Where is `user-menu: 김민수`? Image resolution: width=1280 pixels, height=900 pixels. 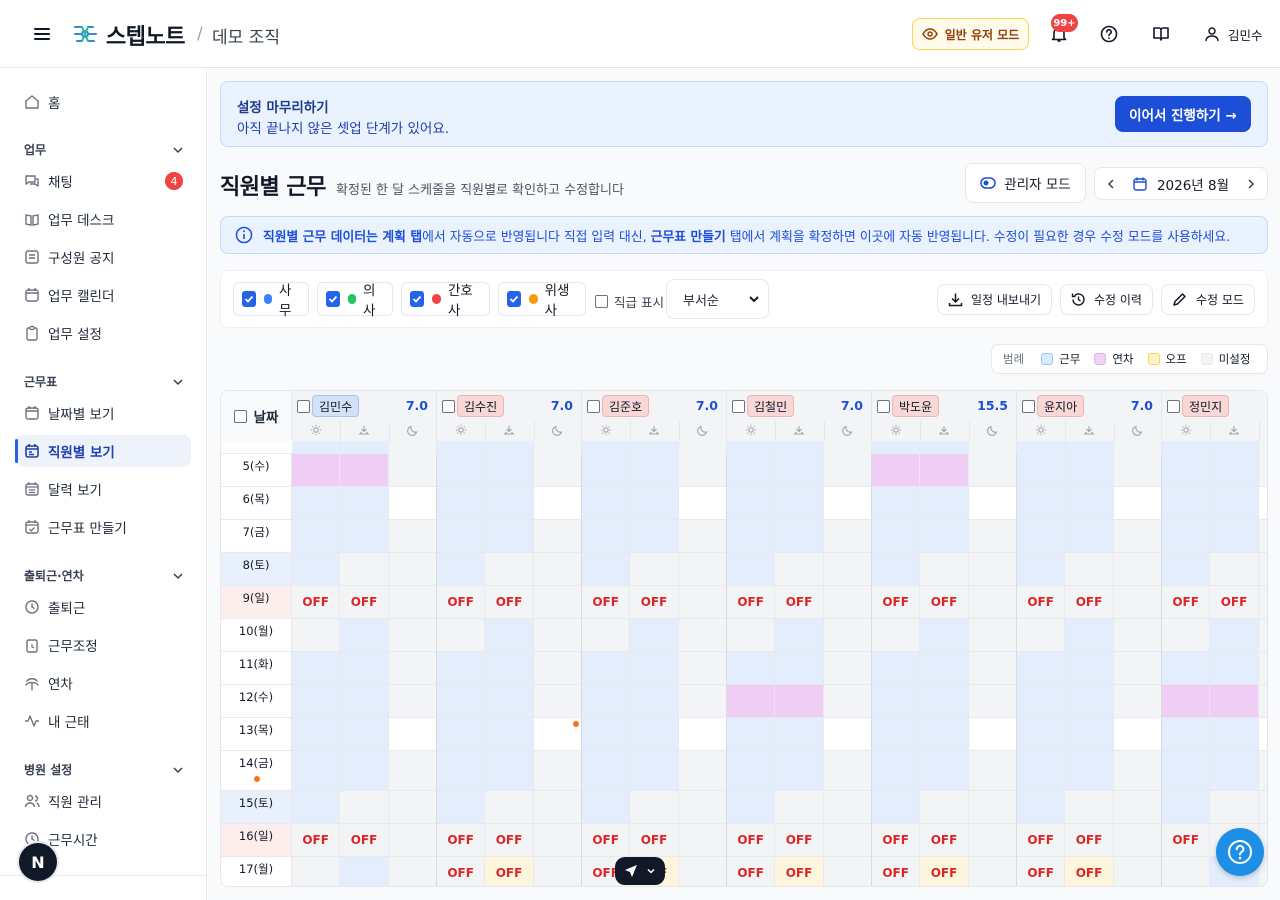 user-menu: 김민수 is located at coordinates (1233, 34).